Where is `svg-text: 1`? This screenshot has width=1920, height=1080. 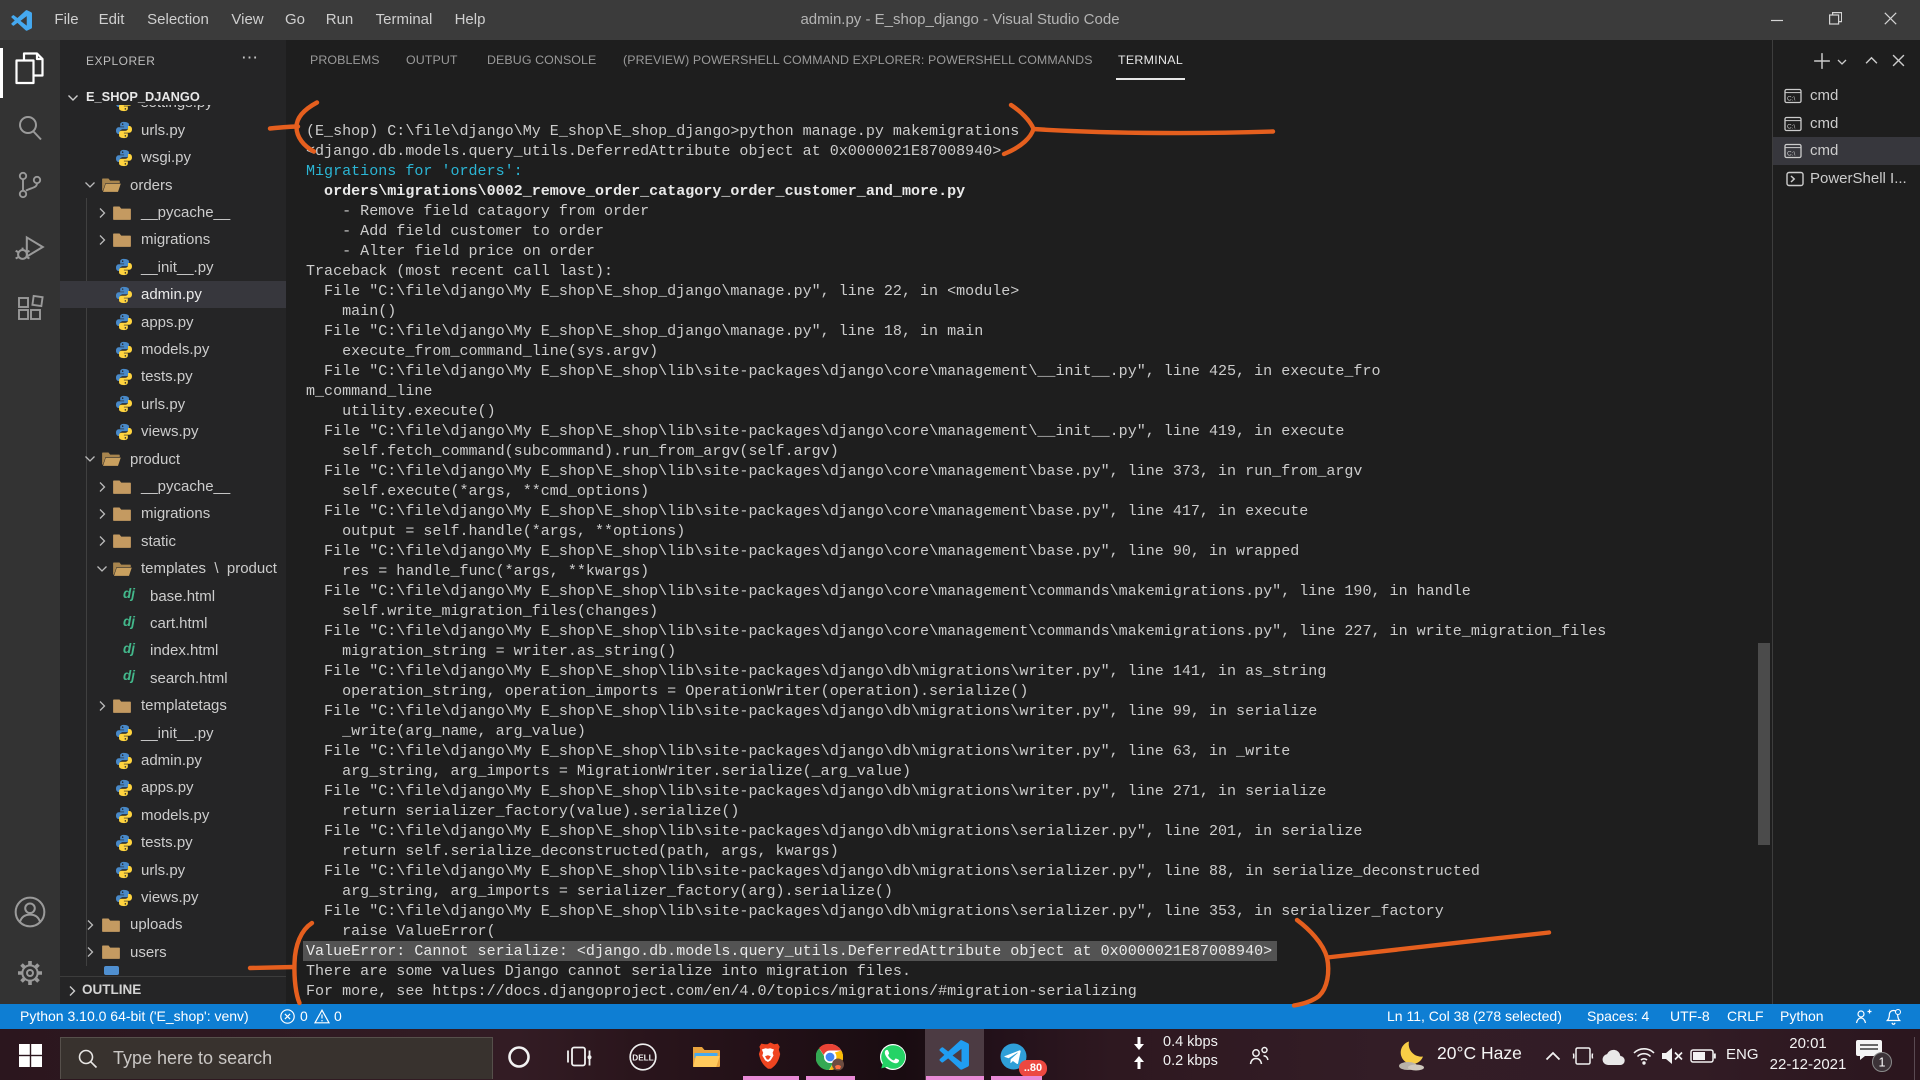
svg-text: 1 is located at coordinates (1882, 1063).